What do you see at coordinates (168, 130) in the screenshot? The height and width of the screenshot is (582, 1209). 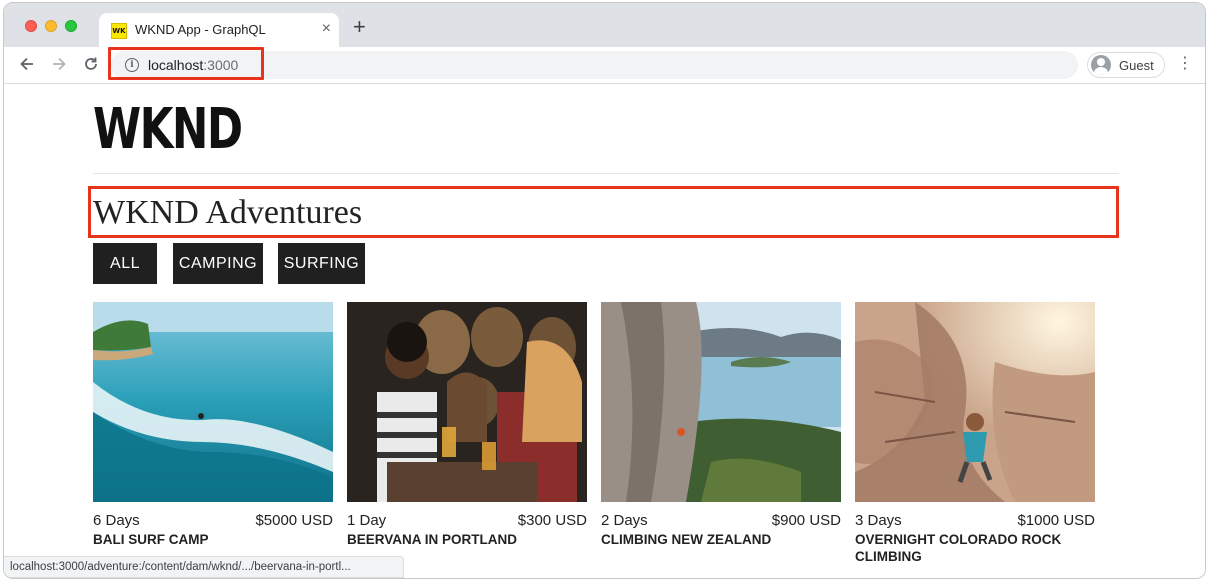 I see `wknd-logo: WKND` at bounding box center [168, 130].